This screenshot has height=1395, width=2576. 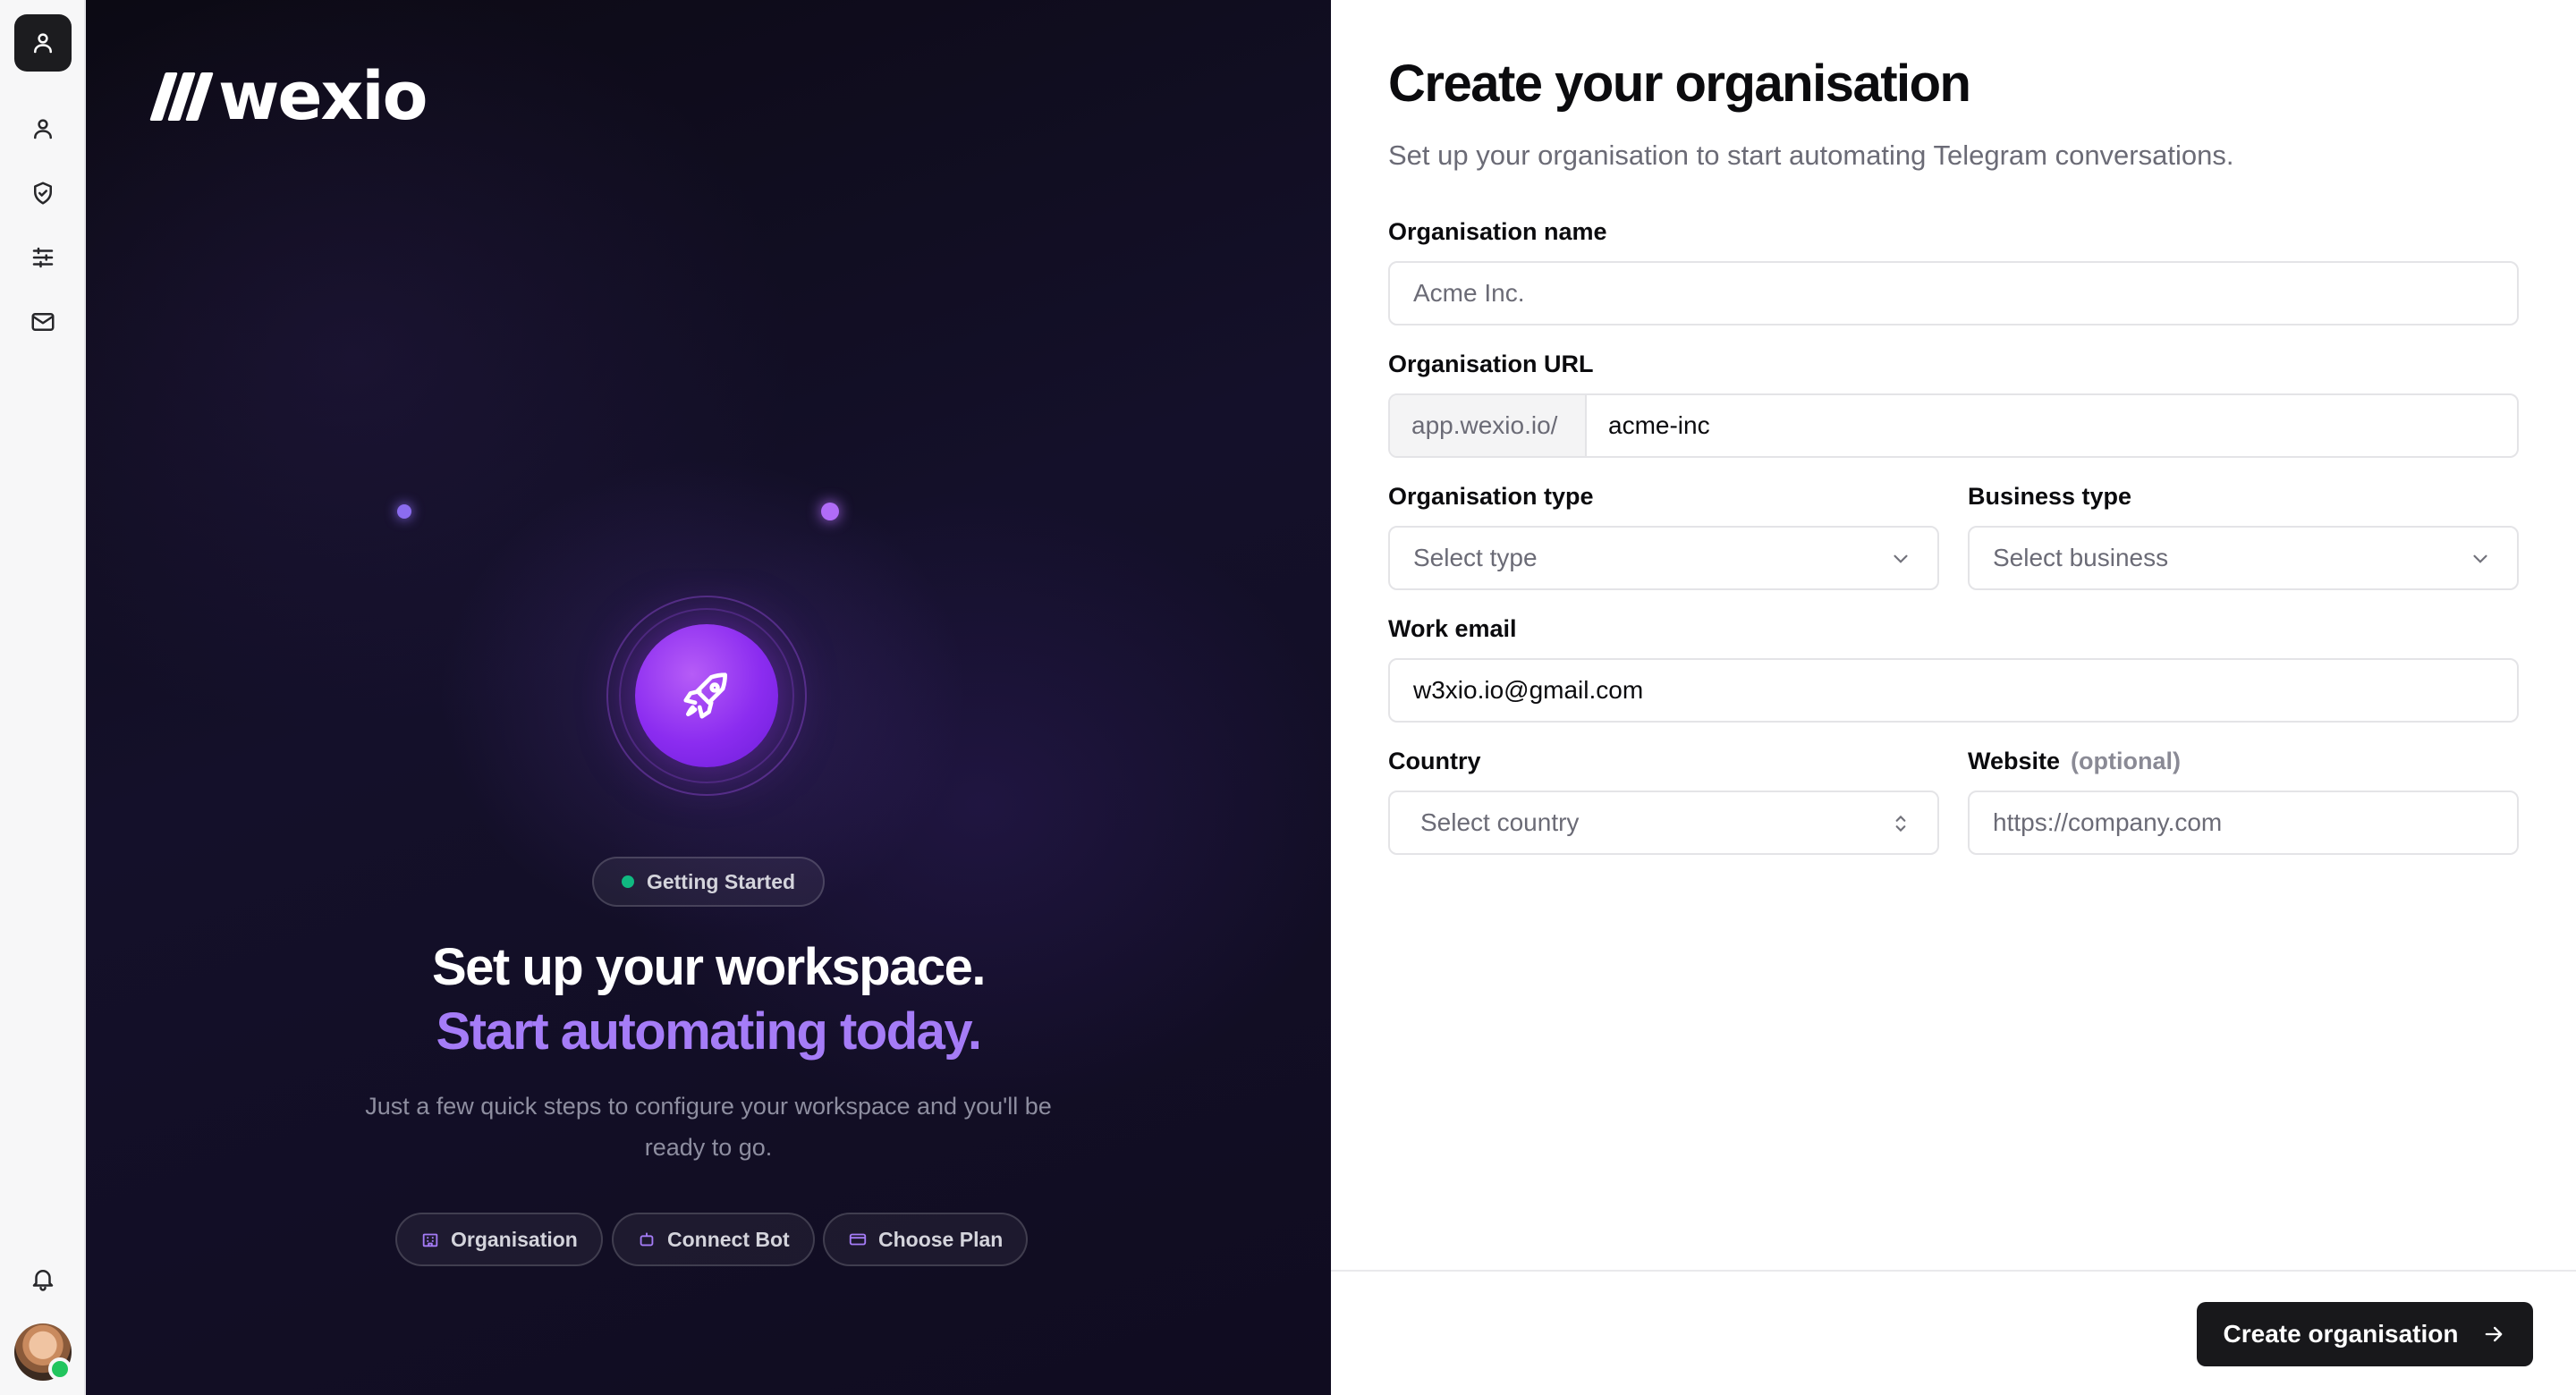 I want to click on wexio-logo: wexio, so click(x=288, y=96).